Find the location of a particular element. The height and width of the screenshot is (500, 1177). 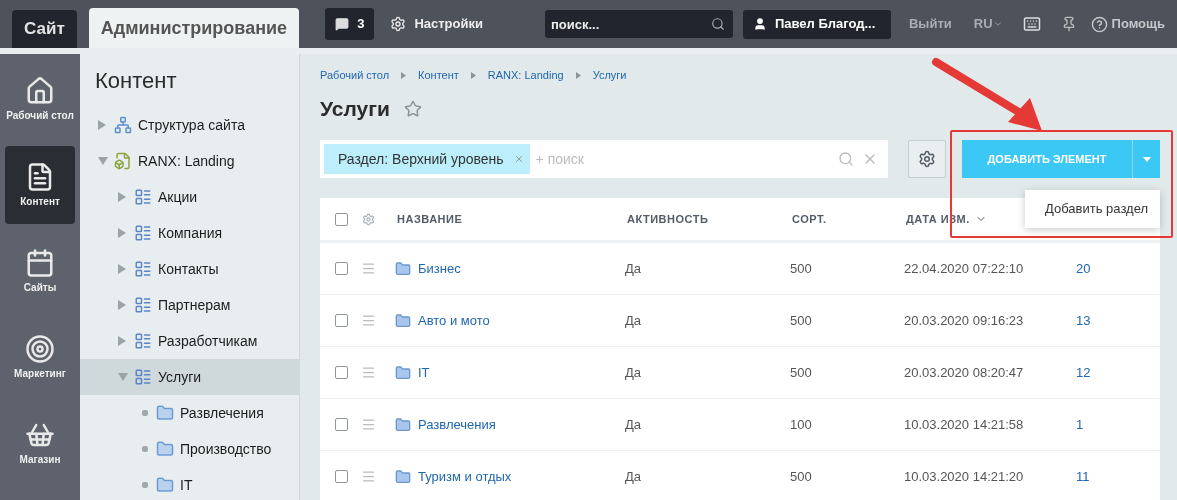

page-title: Услуги is located at coordinates (355, 109).